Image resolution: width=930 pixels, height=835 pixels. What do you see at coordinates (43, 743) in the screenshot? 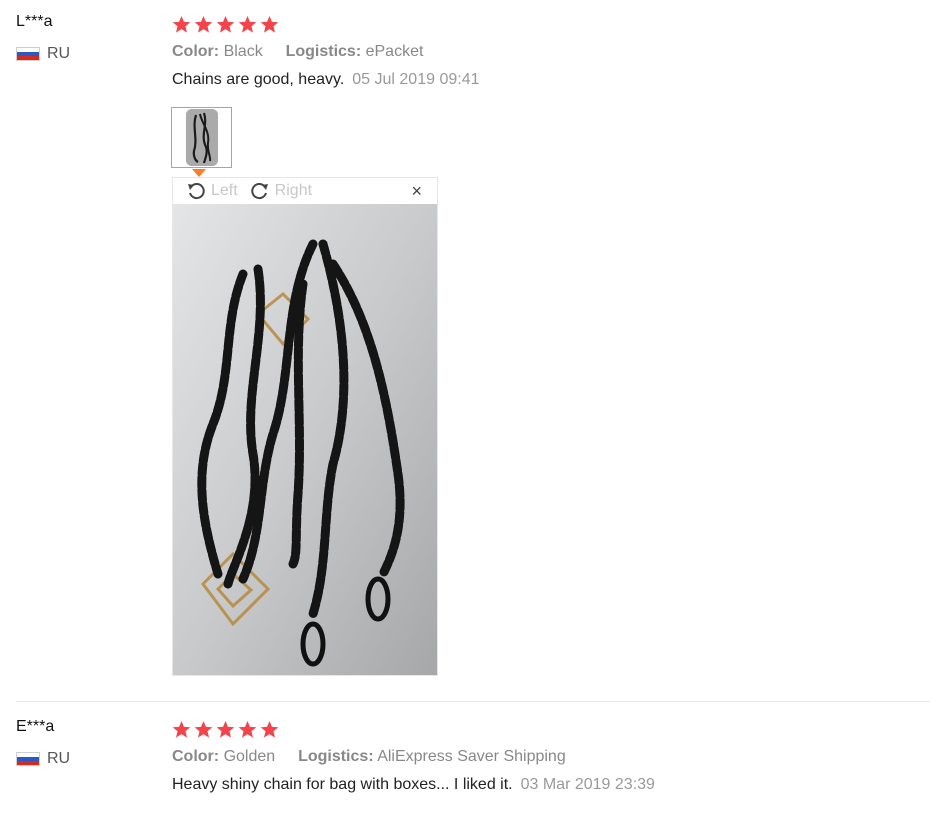
I see `reviewer-info: E***a RU` at bounding box center [43, 743].